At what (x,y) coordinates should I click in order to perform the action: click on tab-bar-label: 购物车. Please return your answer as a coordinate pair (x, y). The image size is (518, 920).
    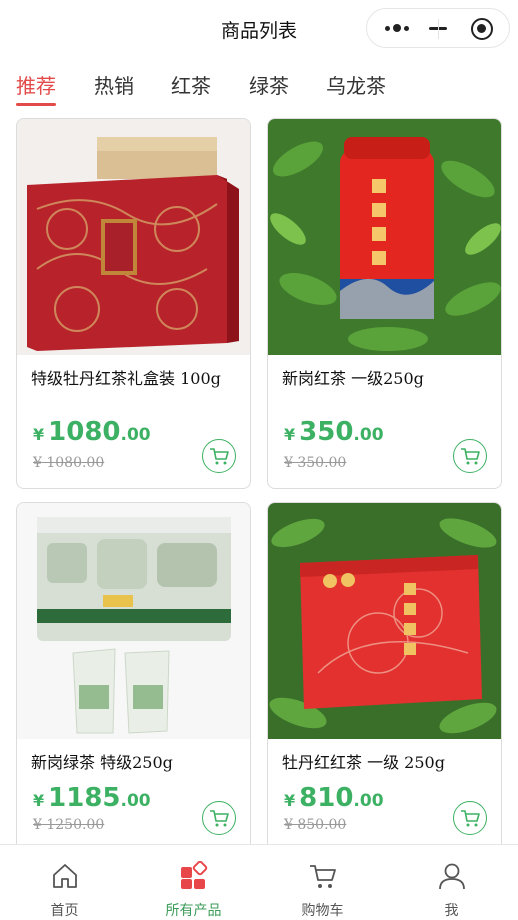
    Looking at the image, I should click on (322, 911).